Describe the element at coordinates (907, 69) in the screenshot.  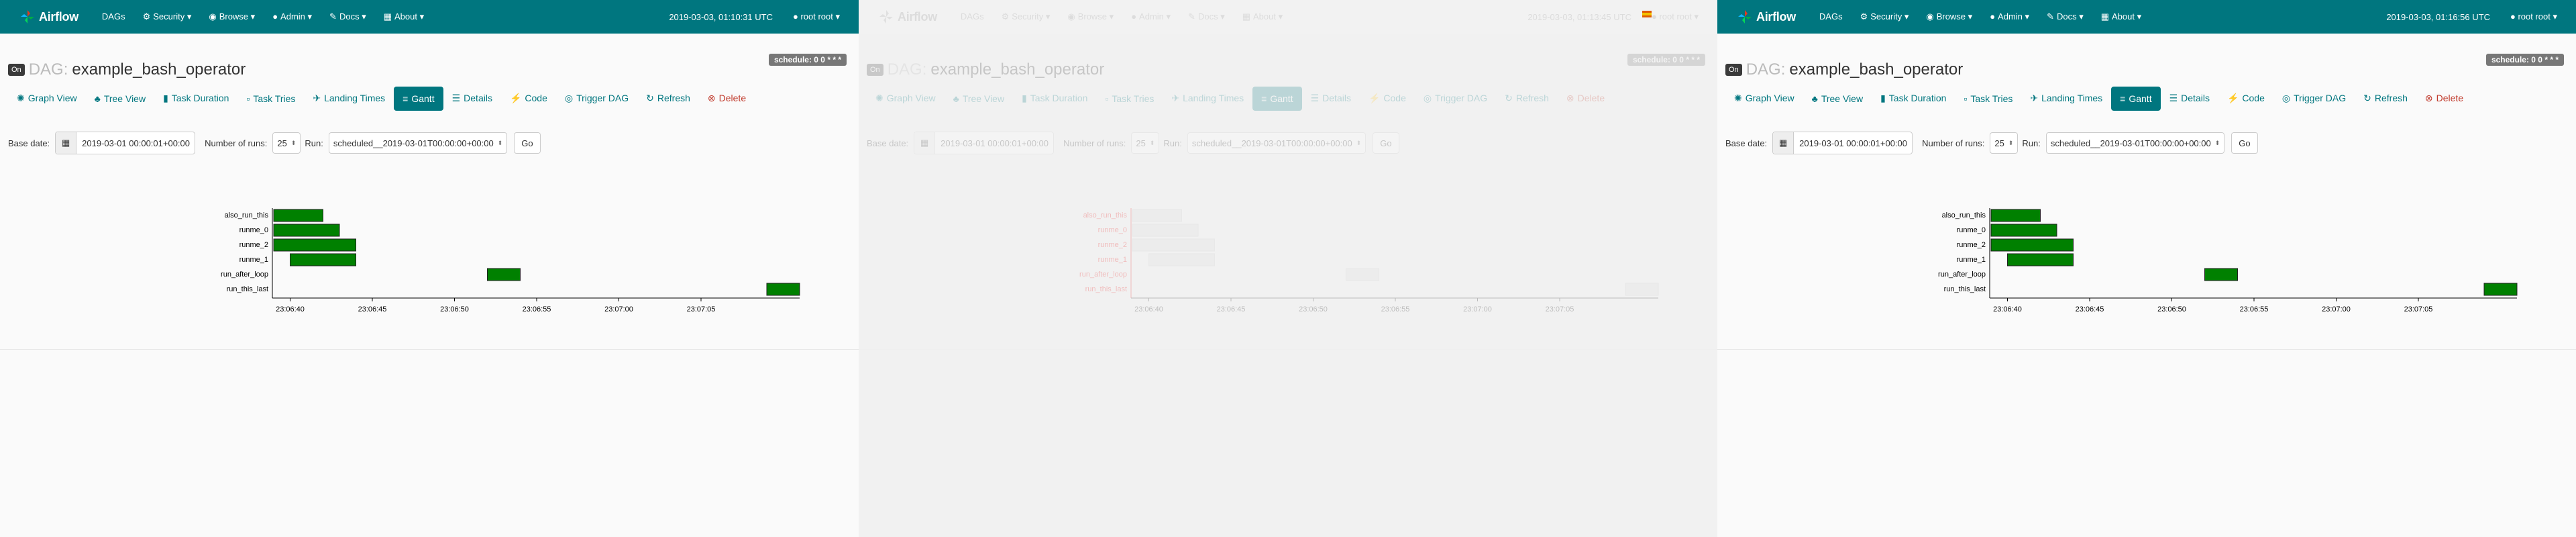
I see `dag-label: DAG:` at that location.